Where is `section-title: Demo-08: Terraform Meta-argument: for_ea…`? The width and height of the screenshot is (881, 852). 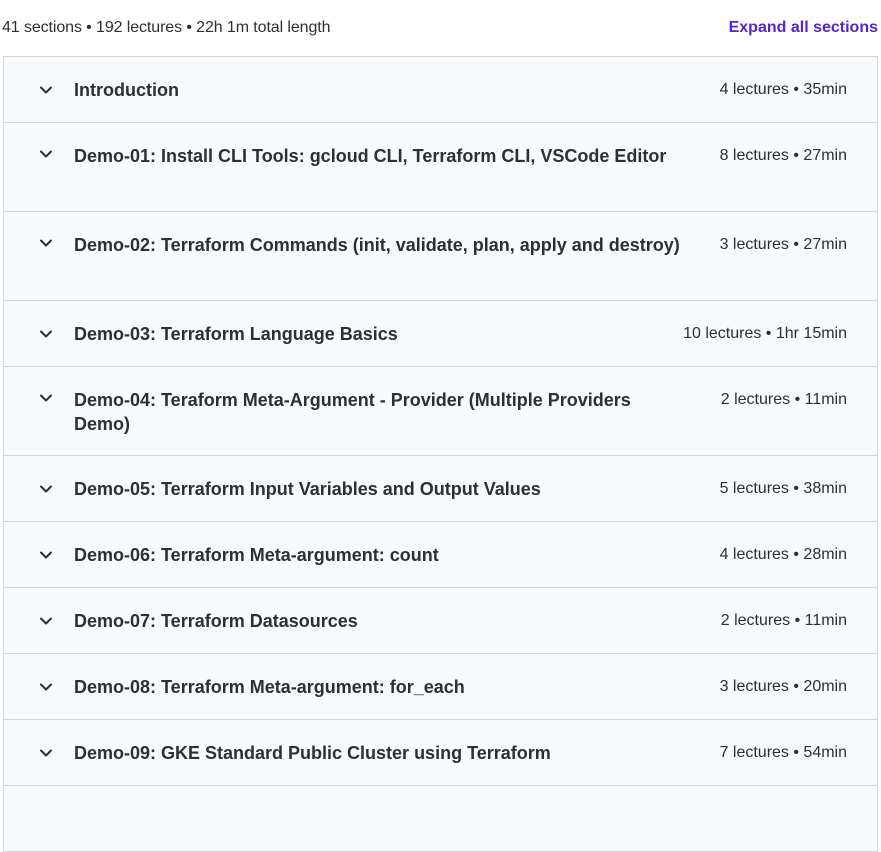 section-title: Demo-08: Terraform Meta-argument: for_ea… is located at coordinates (269, 686).